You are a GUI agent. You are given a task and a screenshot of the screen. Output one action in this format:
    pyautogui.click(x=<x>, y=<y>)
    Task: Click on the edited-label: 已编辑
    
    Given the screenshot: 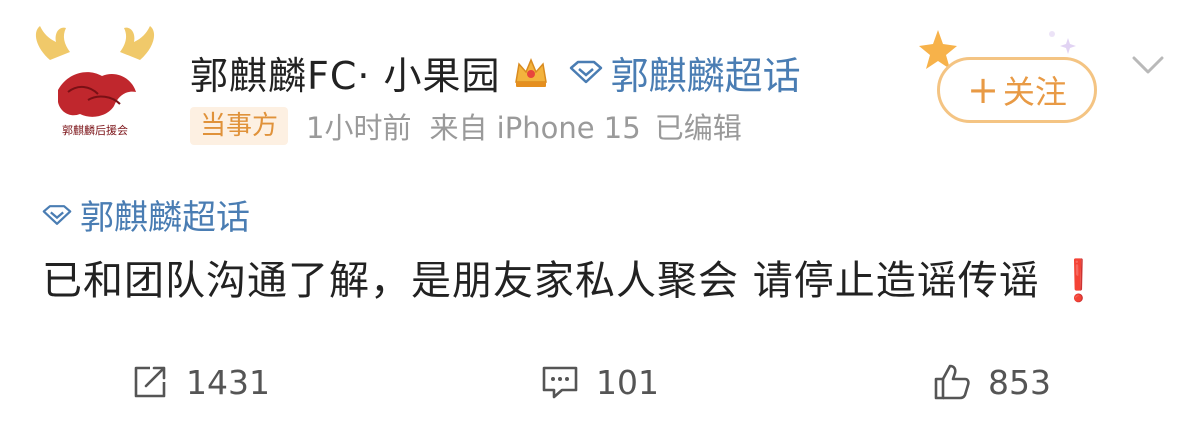 What is the action you would take?
    pyautogui.click(x=698, y=128)
    